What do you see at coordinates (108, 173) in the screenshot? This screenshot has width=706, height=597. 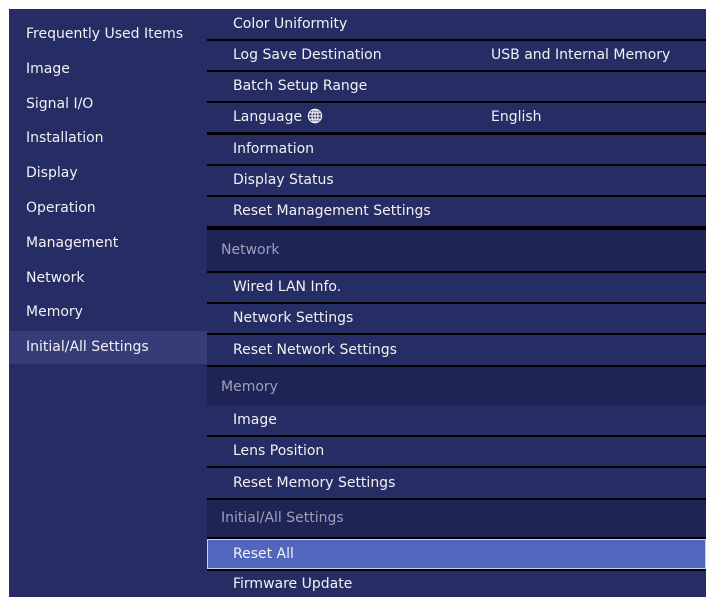 I see `sidebar-item-display: Display` at bounding box center [108, 173].